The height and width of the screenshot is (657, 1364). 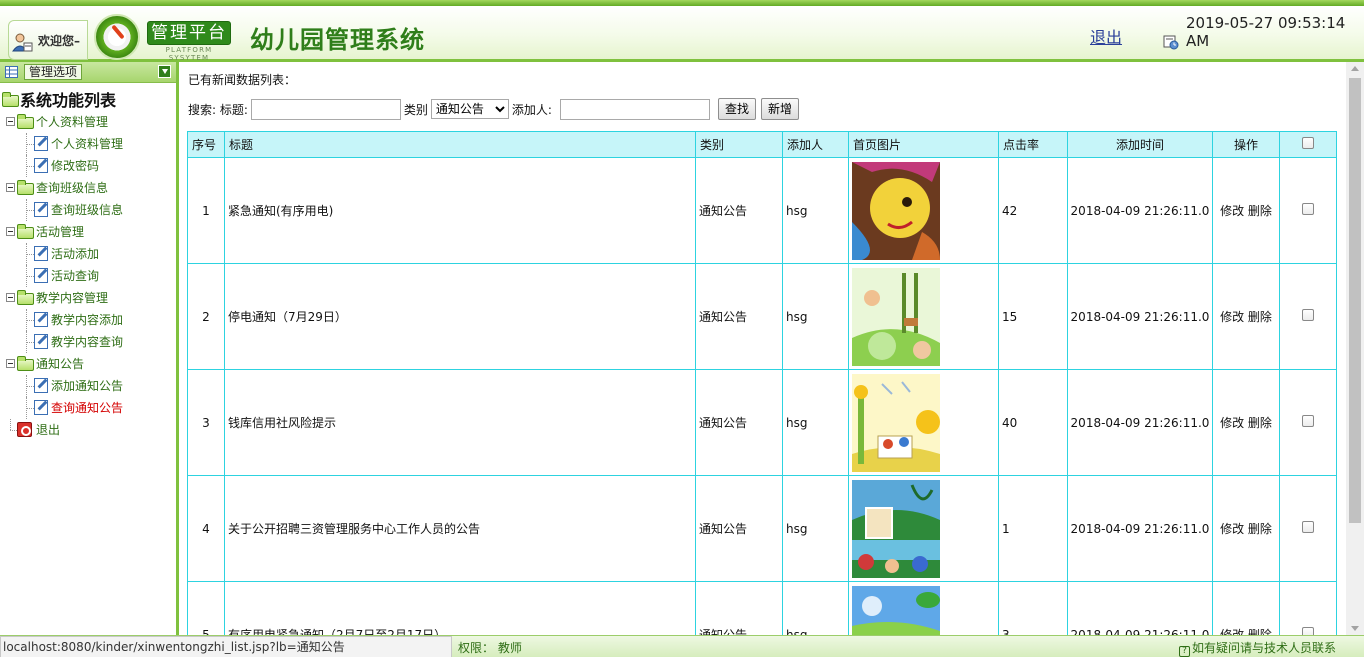 I want to click on scroll-up-icon, so click(x=1355, y=68).